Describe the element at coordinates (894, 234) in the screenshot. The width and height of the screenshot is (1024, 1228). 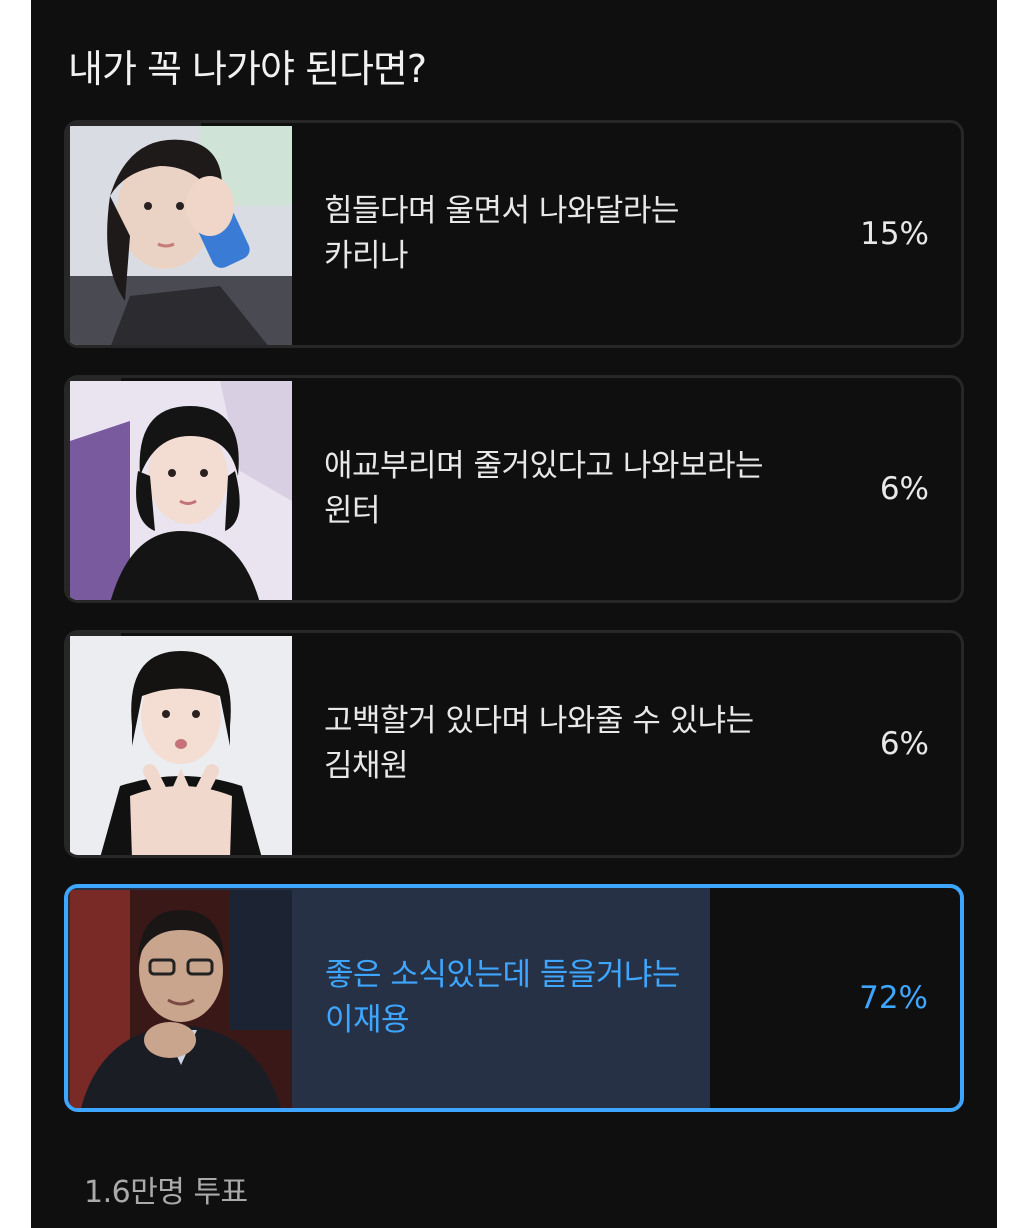
I see `option-percent: 15%` at that location.